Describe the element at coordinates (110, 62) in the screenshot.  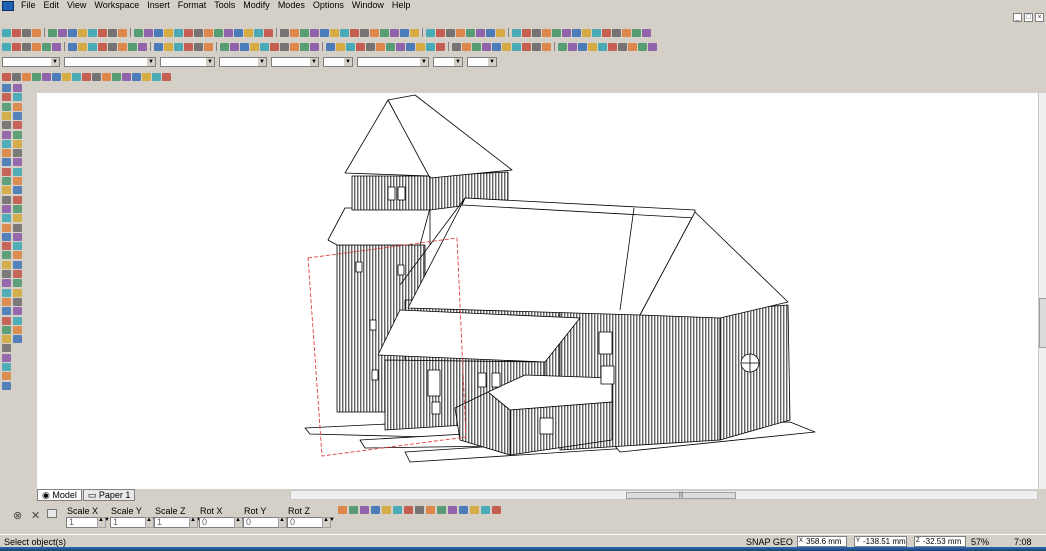
I see `color-combo: ▼` at that location.